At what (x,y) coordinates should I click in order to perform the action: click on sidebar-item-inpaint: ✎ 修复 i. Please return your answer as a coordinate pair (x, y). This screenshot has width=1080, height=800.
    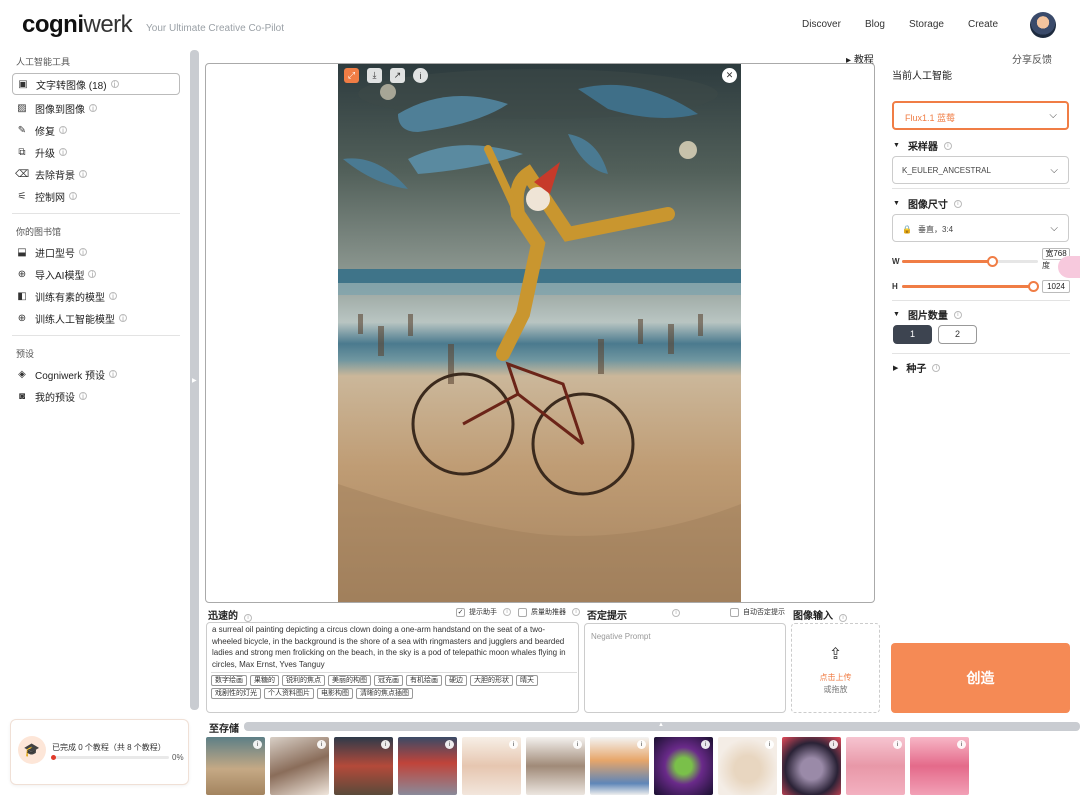
    Looking at the image, I should click on (96, 130).